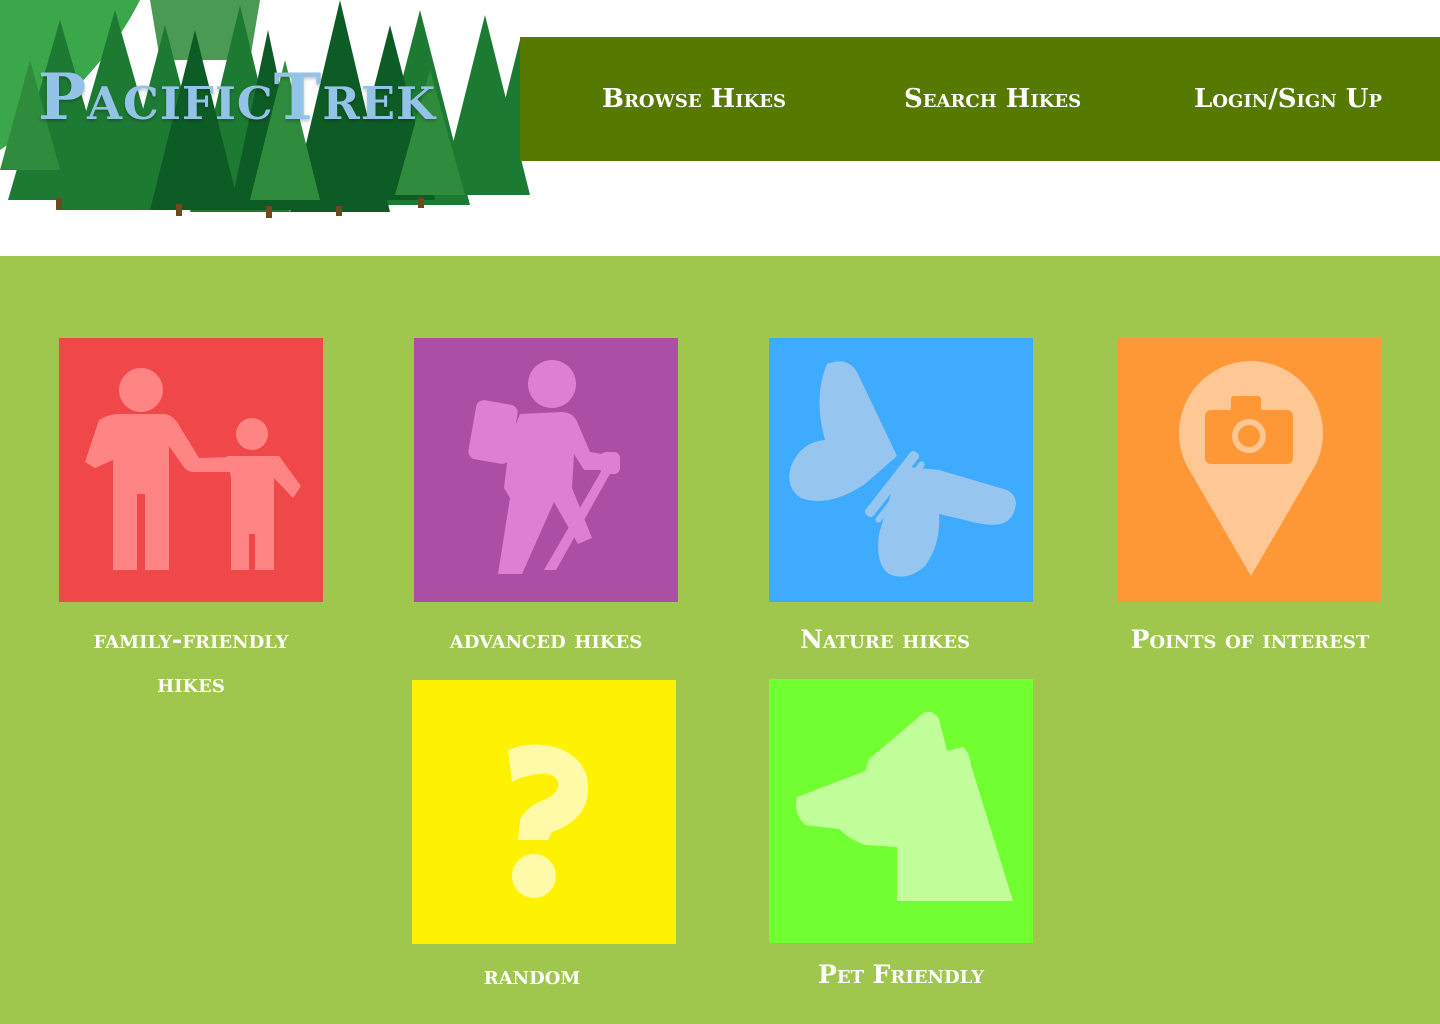 The image size is (1440, 1024). I want to click on category-label-family-friendly: family-friendly hikes, so click(191, 662).